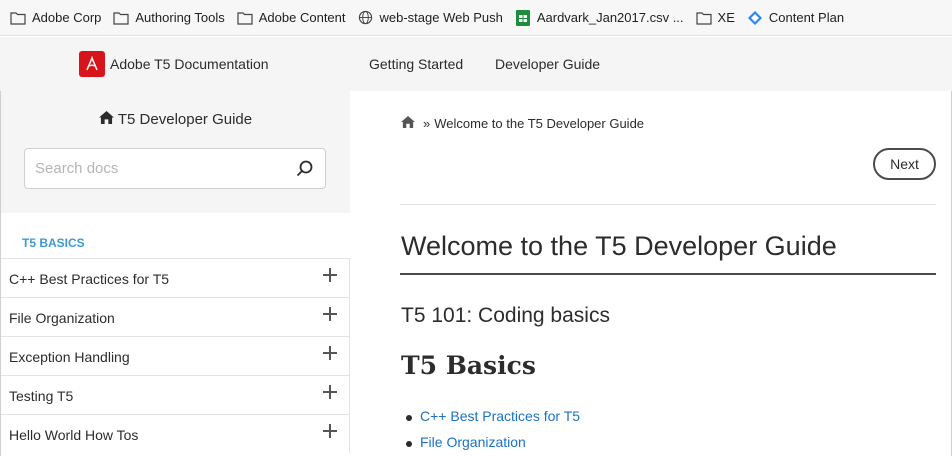 The image size is (952, 456). I want to click on brand-link: Adobe T5 Documentation, so click(174, 64).